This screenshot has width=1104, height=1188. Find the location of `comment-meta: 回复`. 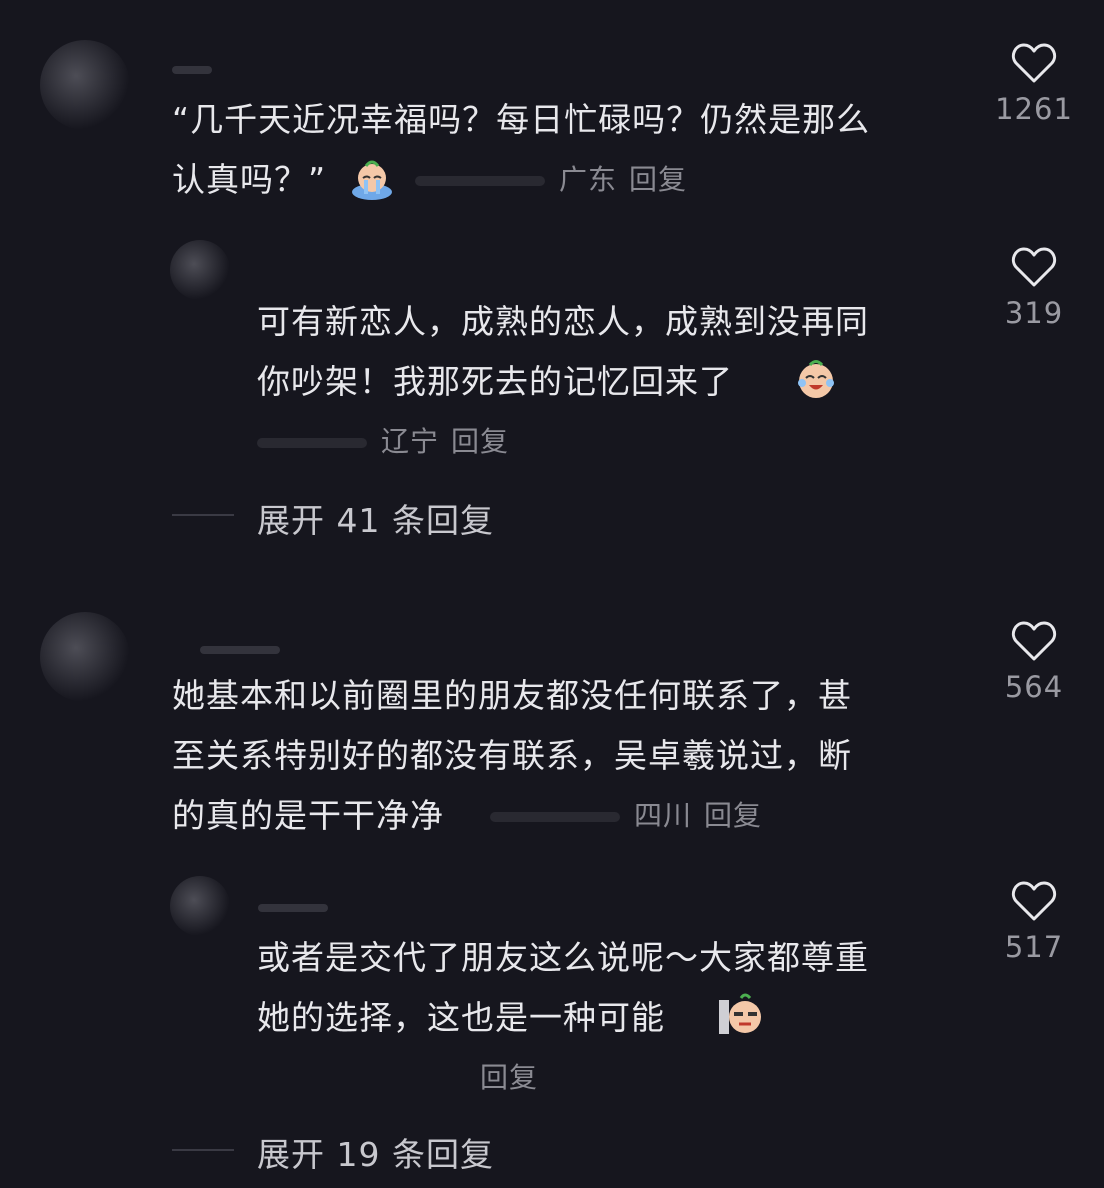

comment-meta: 回复 is located at coordinates (509, 1078).